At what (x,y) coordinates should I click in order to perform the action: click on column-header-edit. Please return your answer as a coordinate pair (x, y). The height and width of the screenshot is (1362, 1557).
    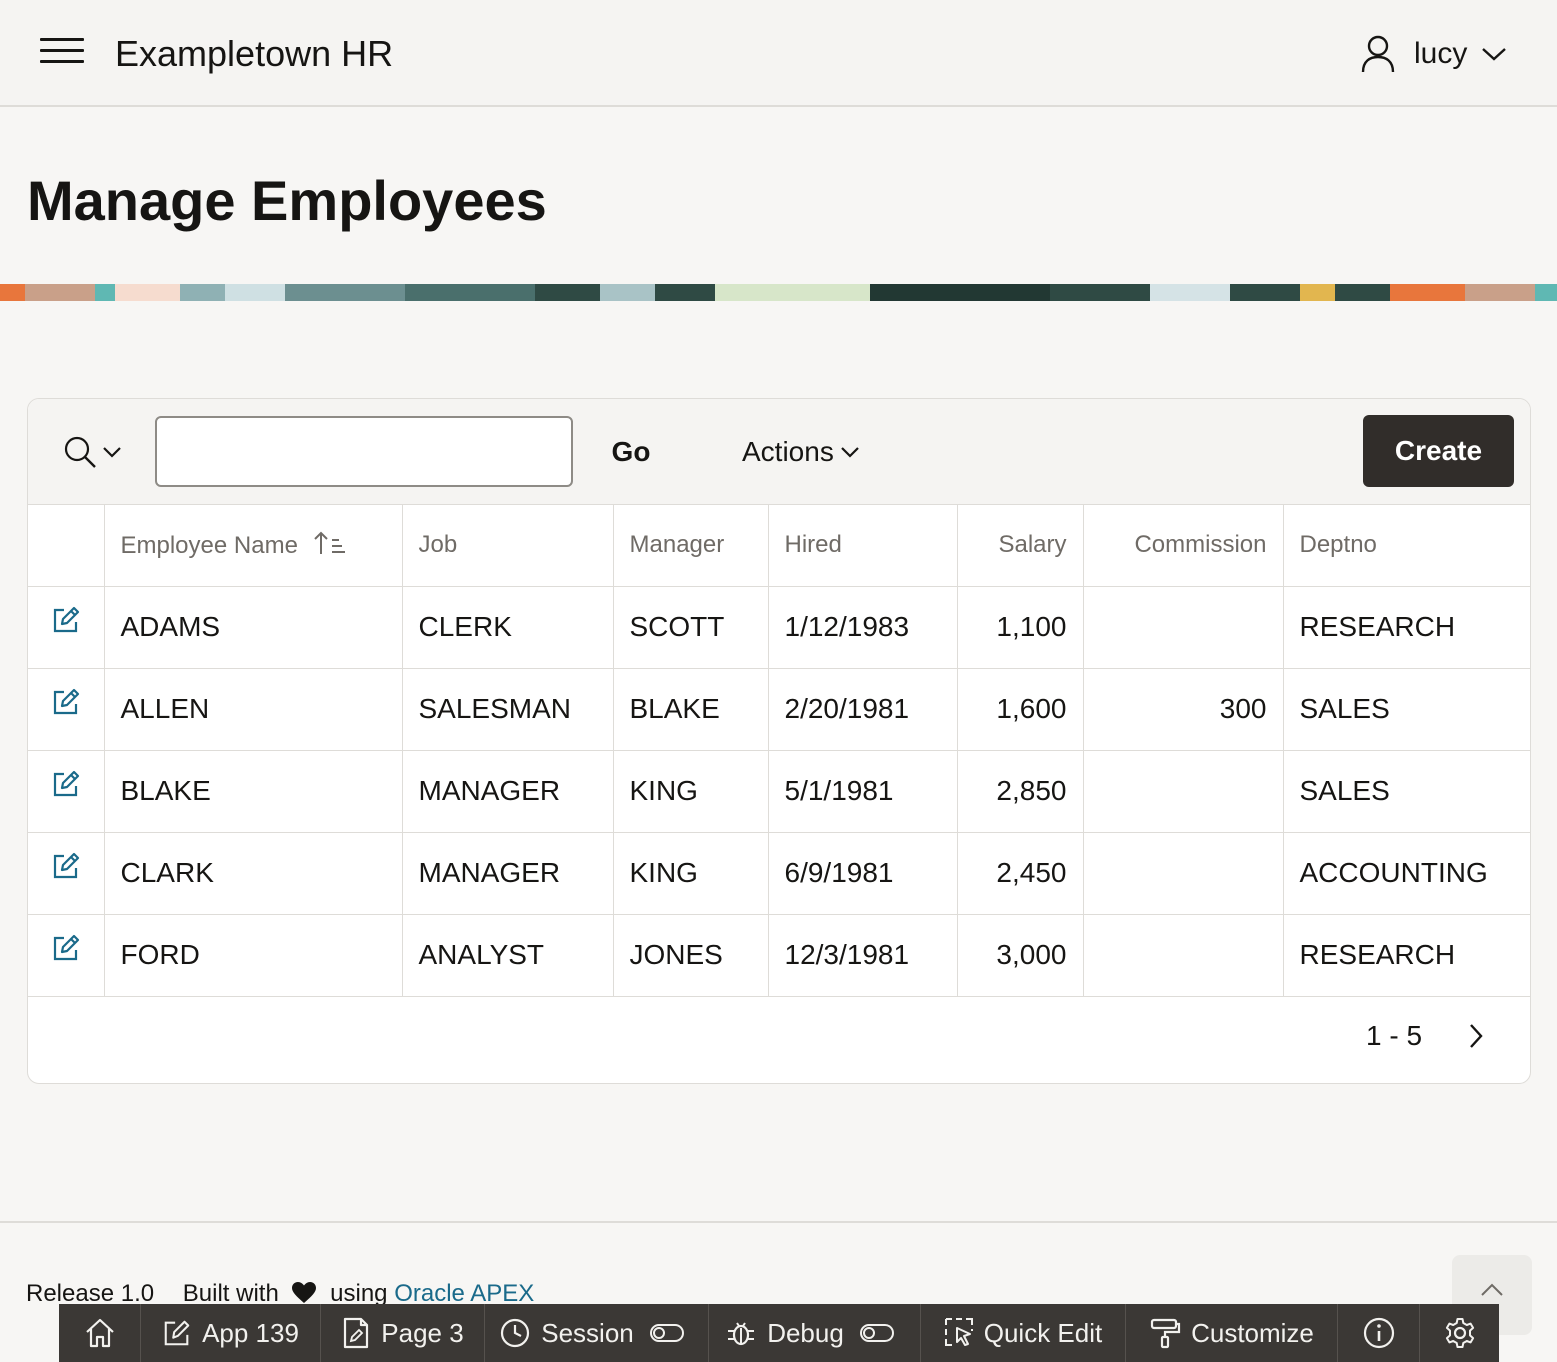
    Looking at the image, I should click on (66, 546).